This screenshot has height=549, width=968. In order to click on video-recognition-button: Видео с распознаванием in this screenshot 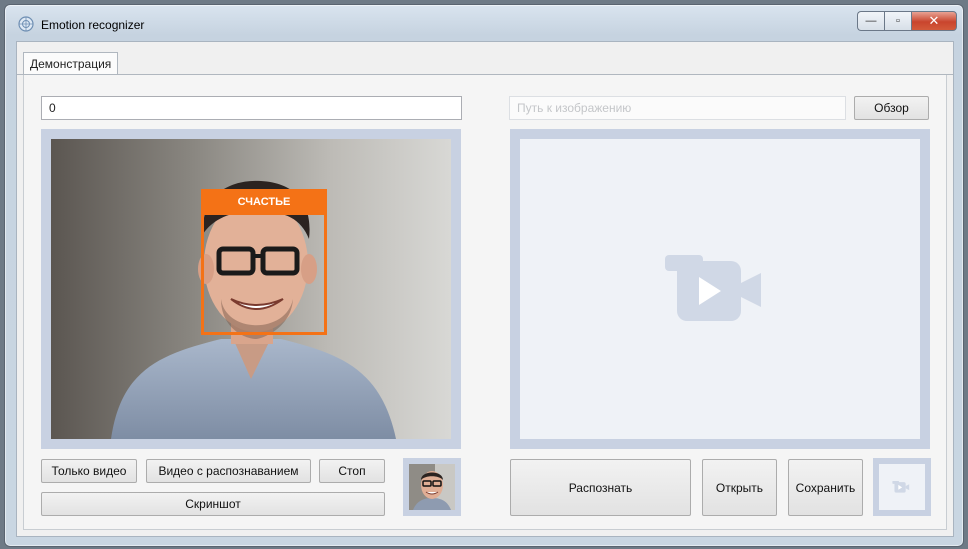, I will do `click(228, 471)`.